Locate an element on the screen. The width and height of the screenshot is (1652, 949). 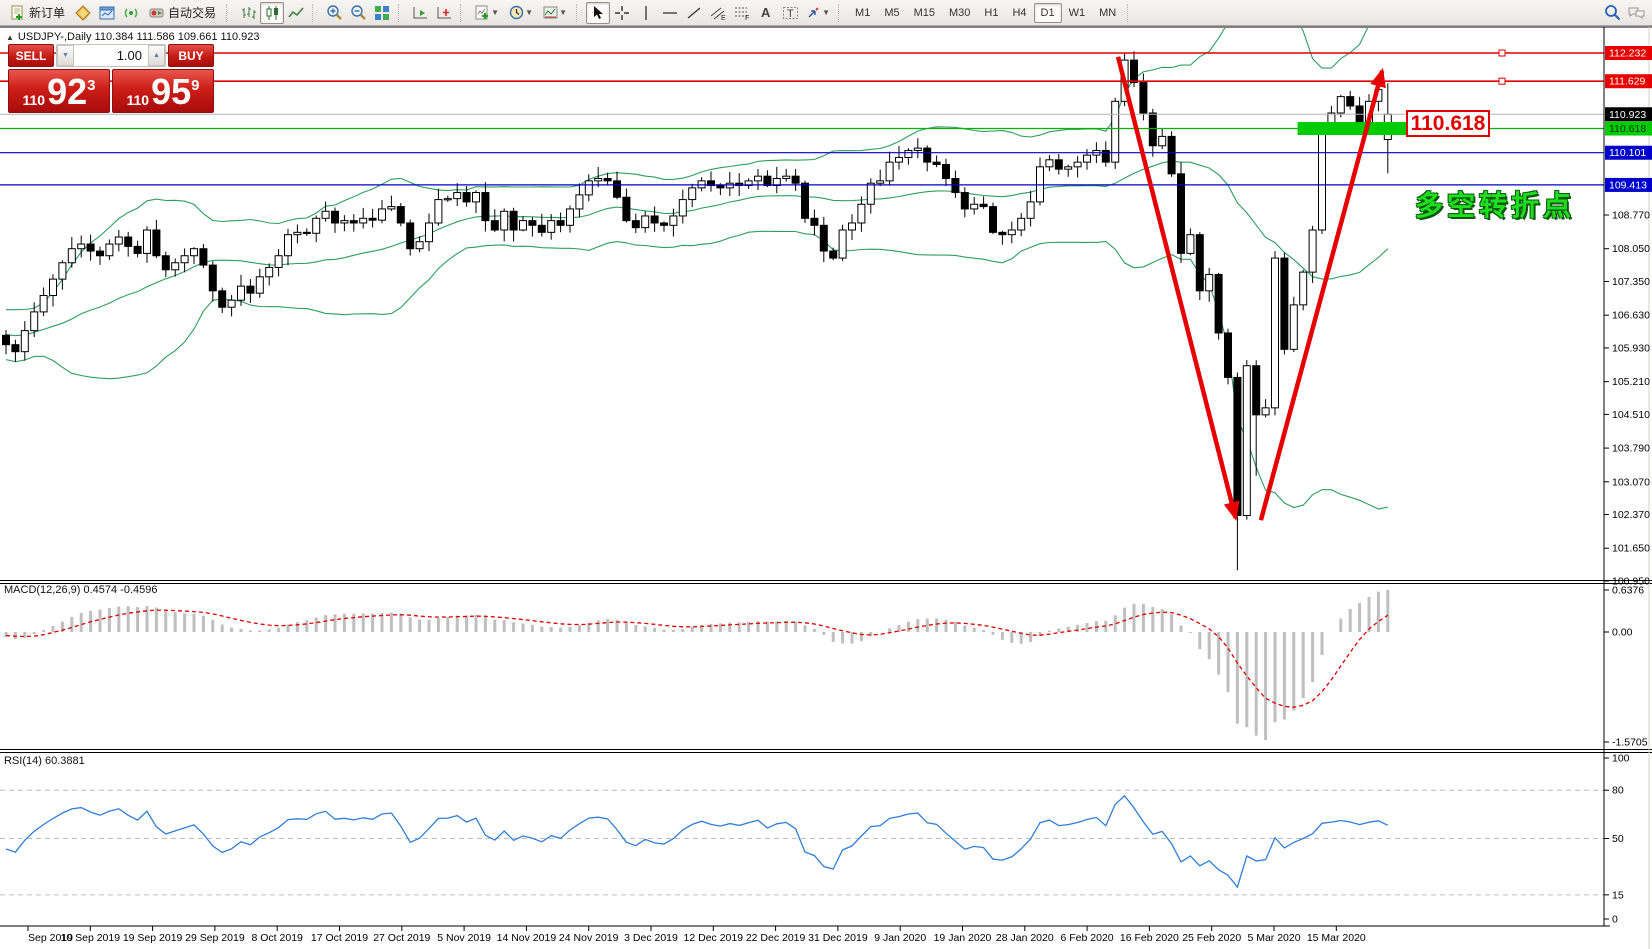
svg-text: 31 Dec 2019 is located at coordinates (838, 938).